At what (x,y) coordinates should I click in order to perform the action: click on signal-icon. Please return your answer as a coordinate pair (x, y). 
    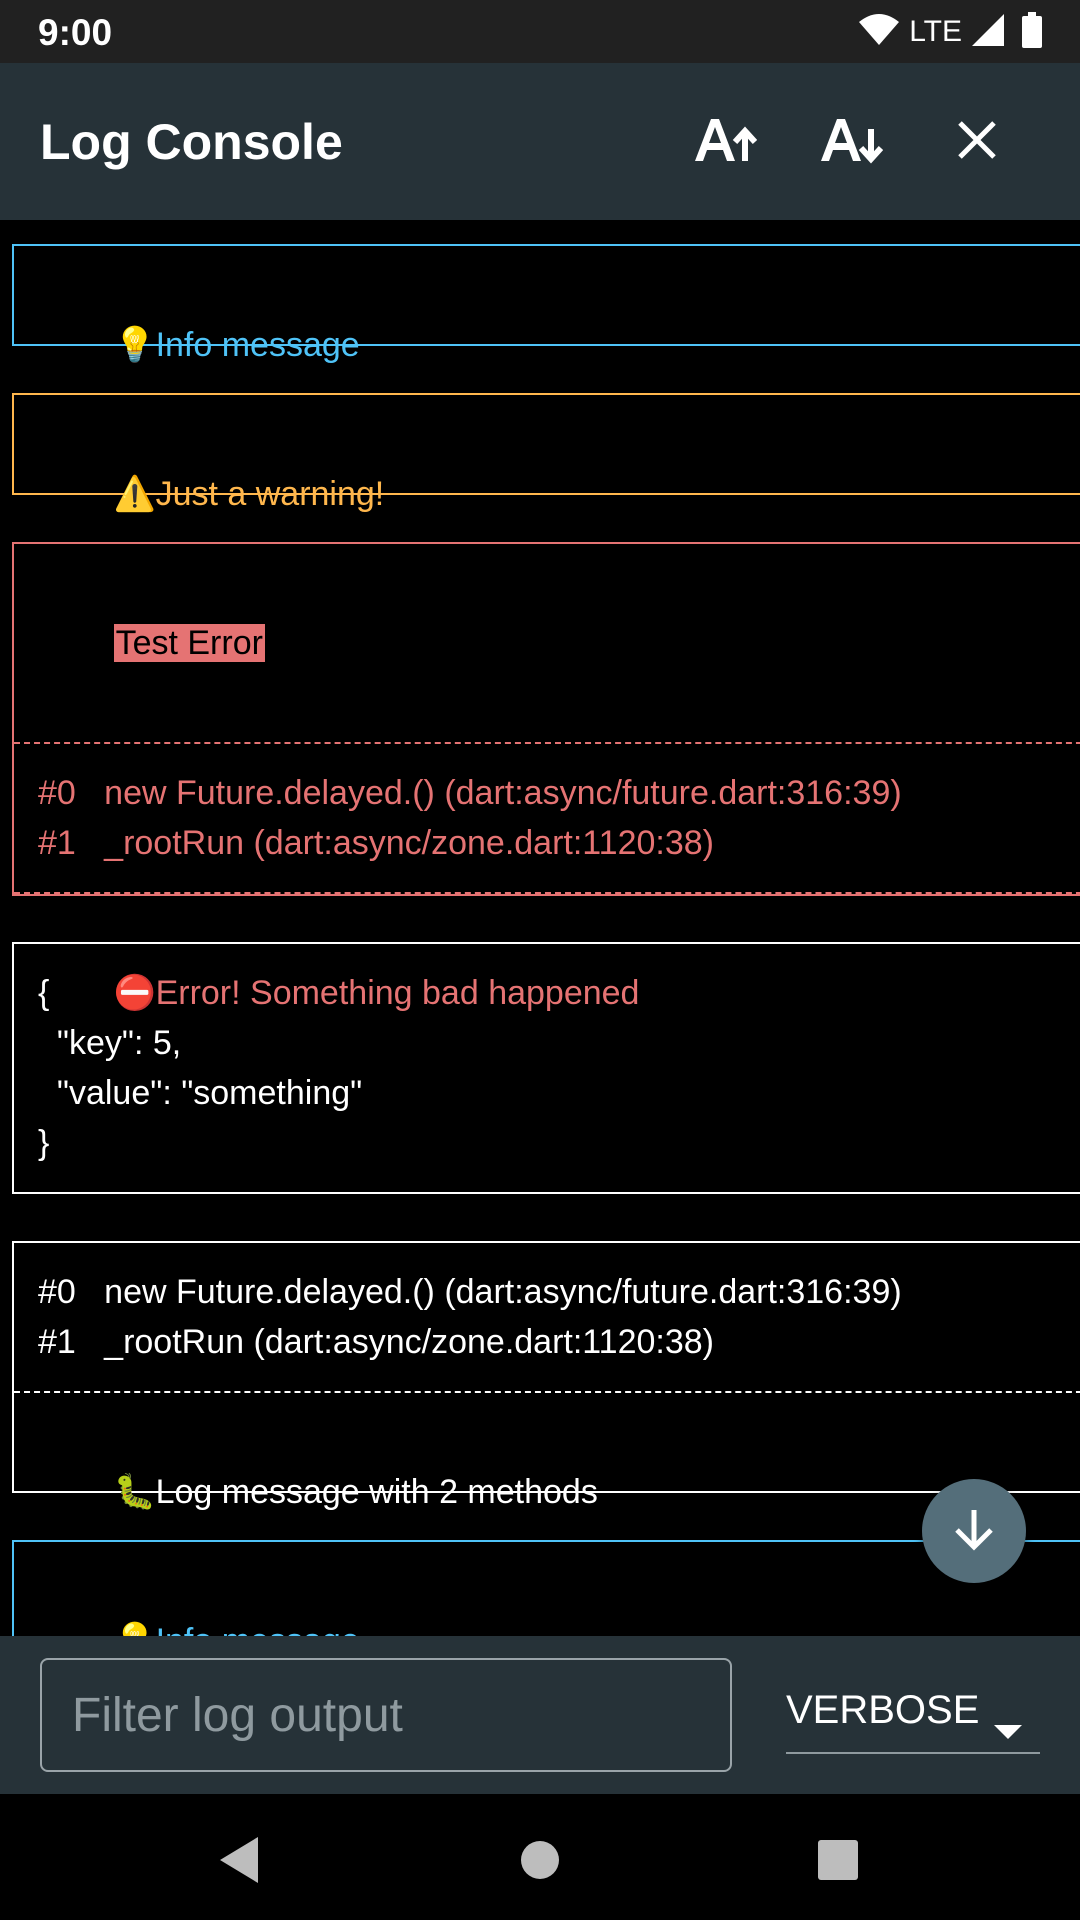
    Looking at the image, I should click on (988, 32).